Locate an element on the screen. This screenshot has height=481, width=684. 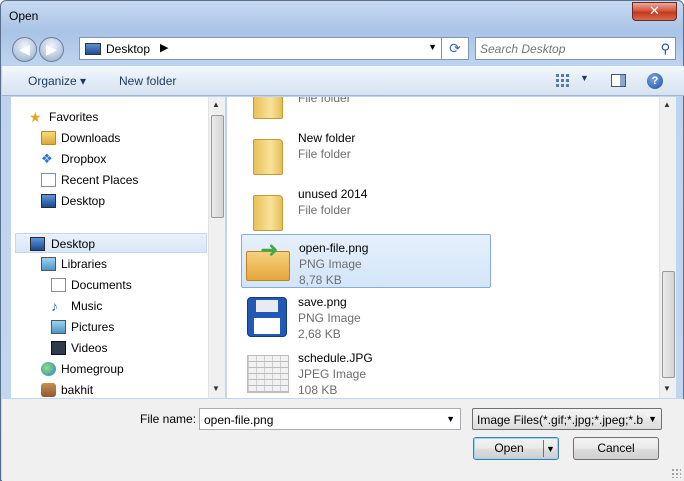
dropbox-icon: ❖ is located at coordinates (47, 158).